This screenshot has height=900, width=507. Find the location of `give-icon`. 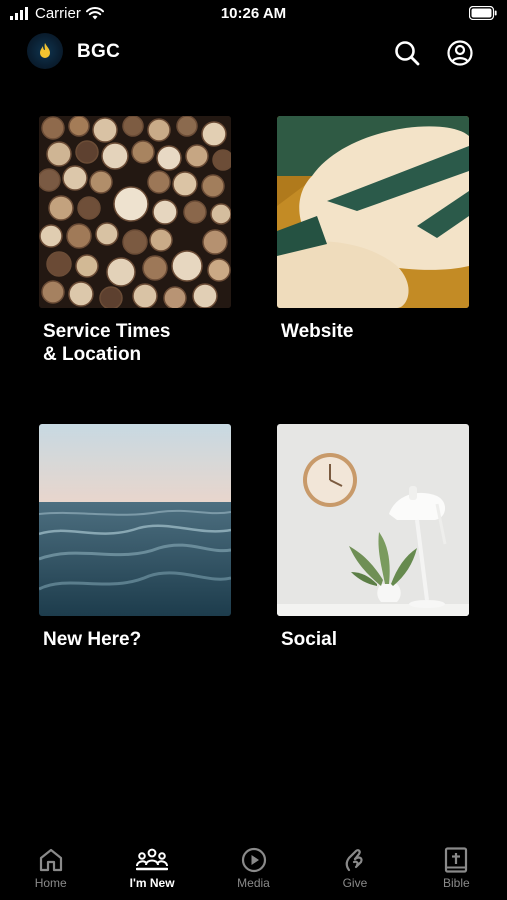

give-icon is located at coordinates (354, 860).